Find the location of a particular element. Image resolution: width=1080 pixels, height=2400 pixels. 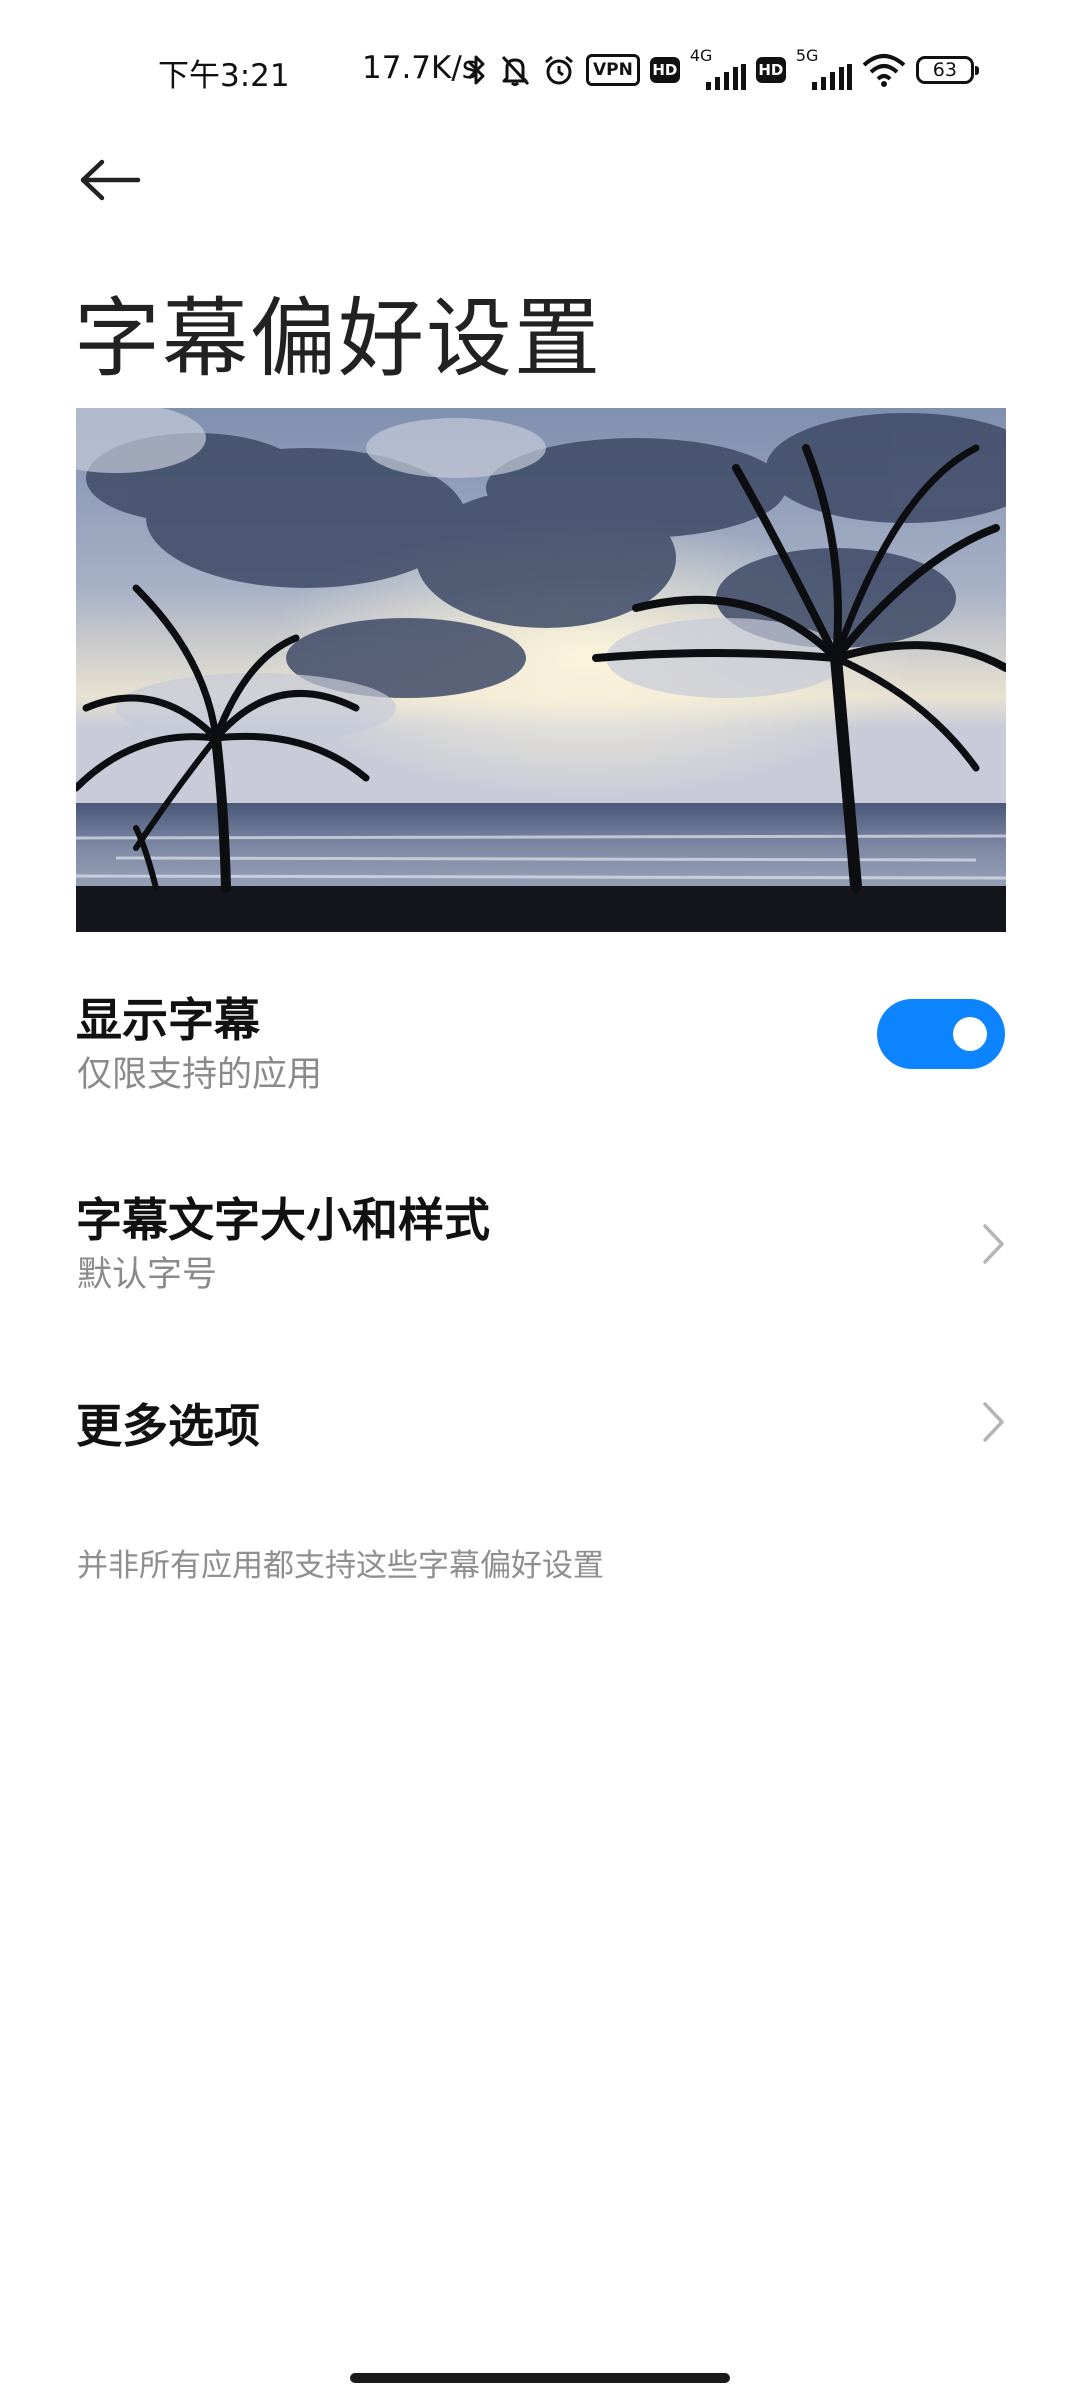

network-speed: 17.7K/s is located at coordinates (420, 68).